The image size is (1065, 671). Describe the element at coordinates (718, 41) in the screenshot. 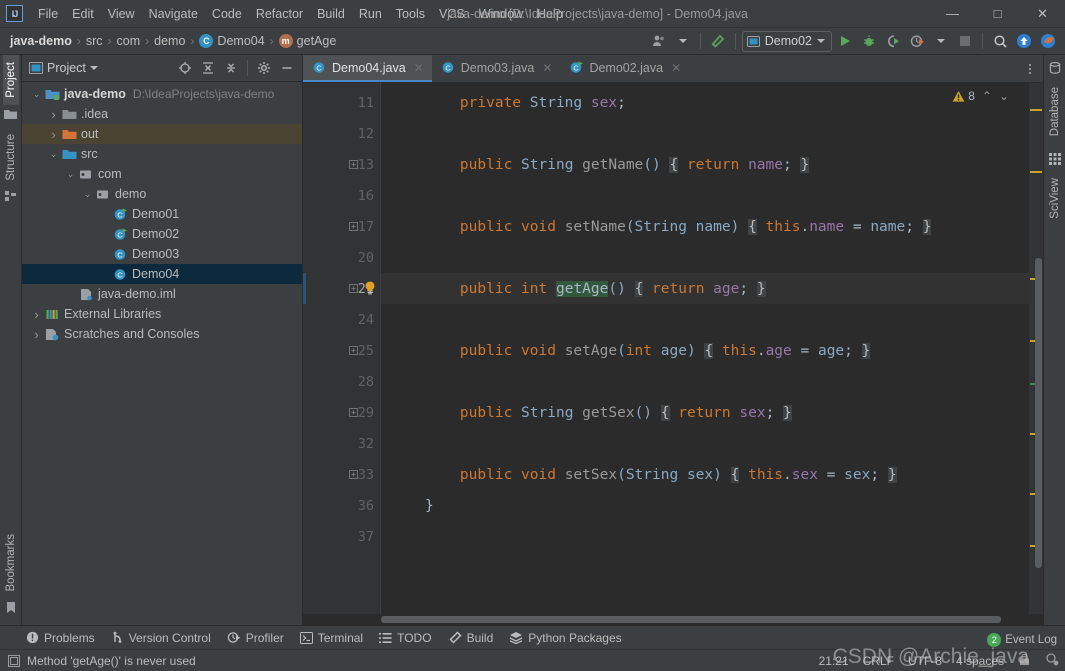

I see `build-hammer-icon` at that location.